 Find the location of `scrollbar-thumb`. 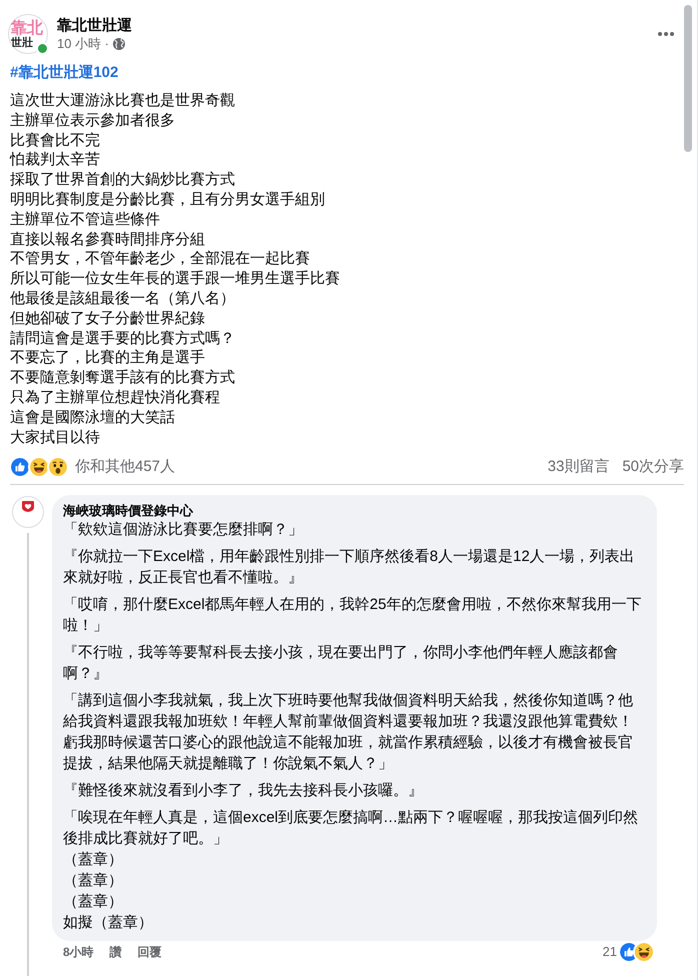

scrollbar-thumb is located at coordinates (688, 78).